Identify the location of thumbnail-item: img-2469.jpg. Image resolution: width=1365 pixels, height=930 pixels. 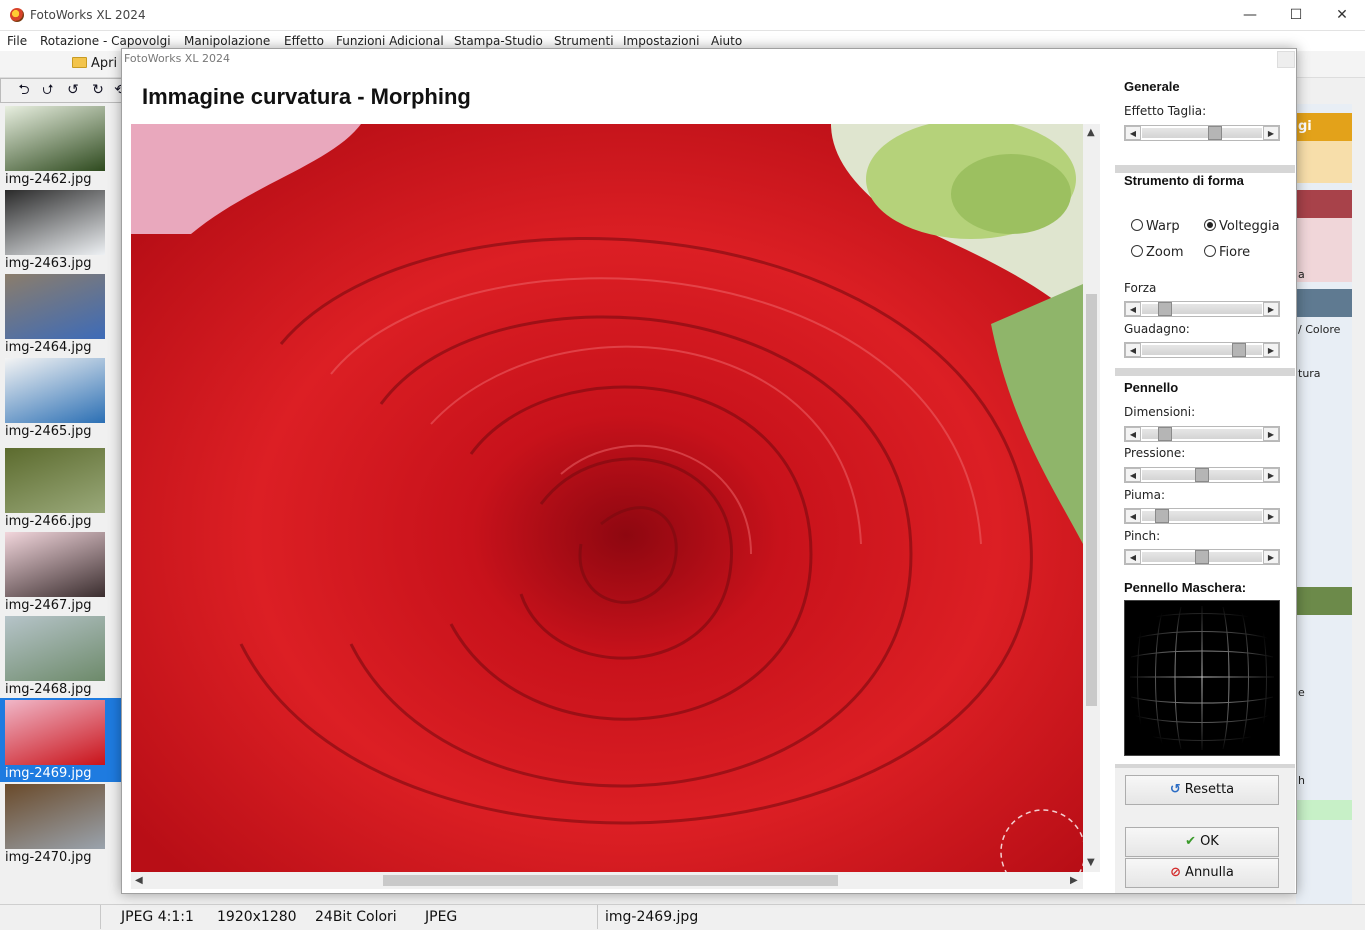
(60, 740).